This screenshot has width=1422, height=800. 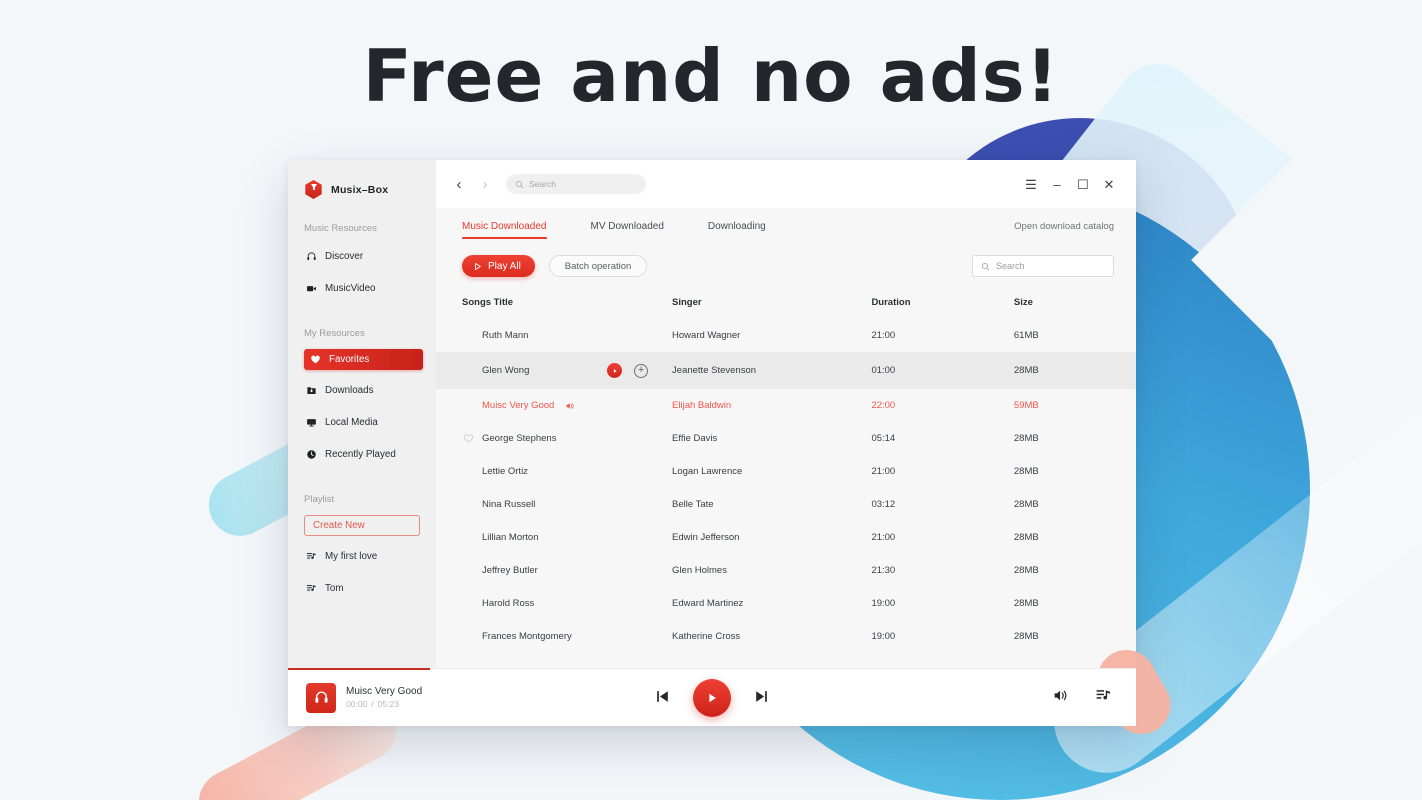 What do you see at coordinates (508, 603) in the screenshot?
I see `song-title: Harold Ross` at bounding box center [508, 603].